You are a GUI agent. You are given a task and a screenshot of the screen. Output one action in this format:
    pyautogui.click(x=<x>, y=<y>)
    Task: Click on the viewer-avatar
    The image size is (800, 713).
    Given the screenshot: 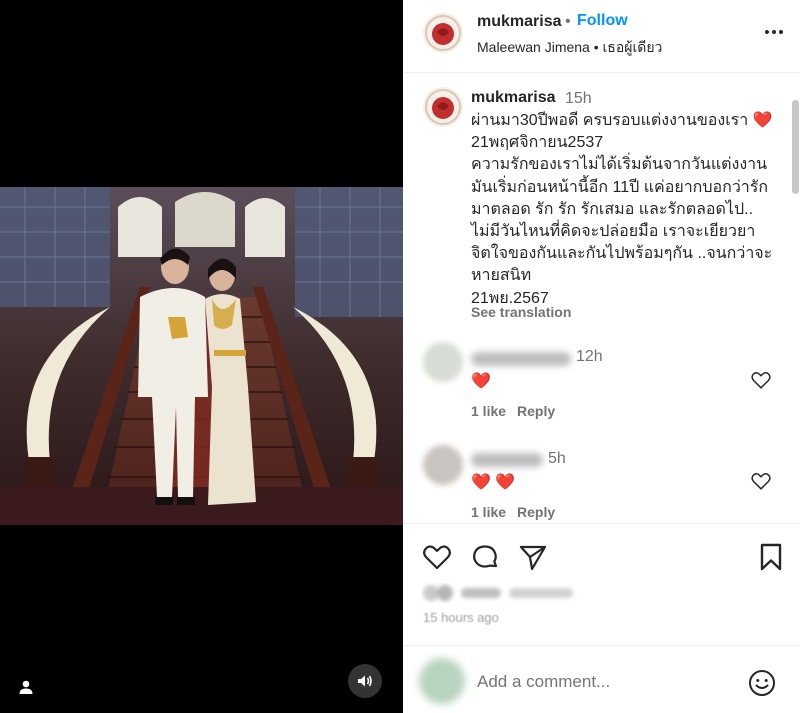 What is the action you would take?
    pyautogui.click(x=442, y=681)
    